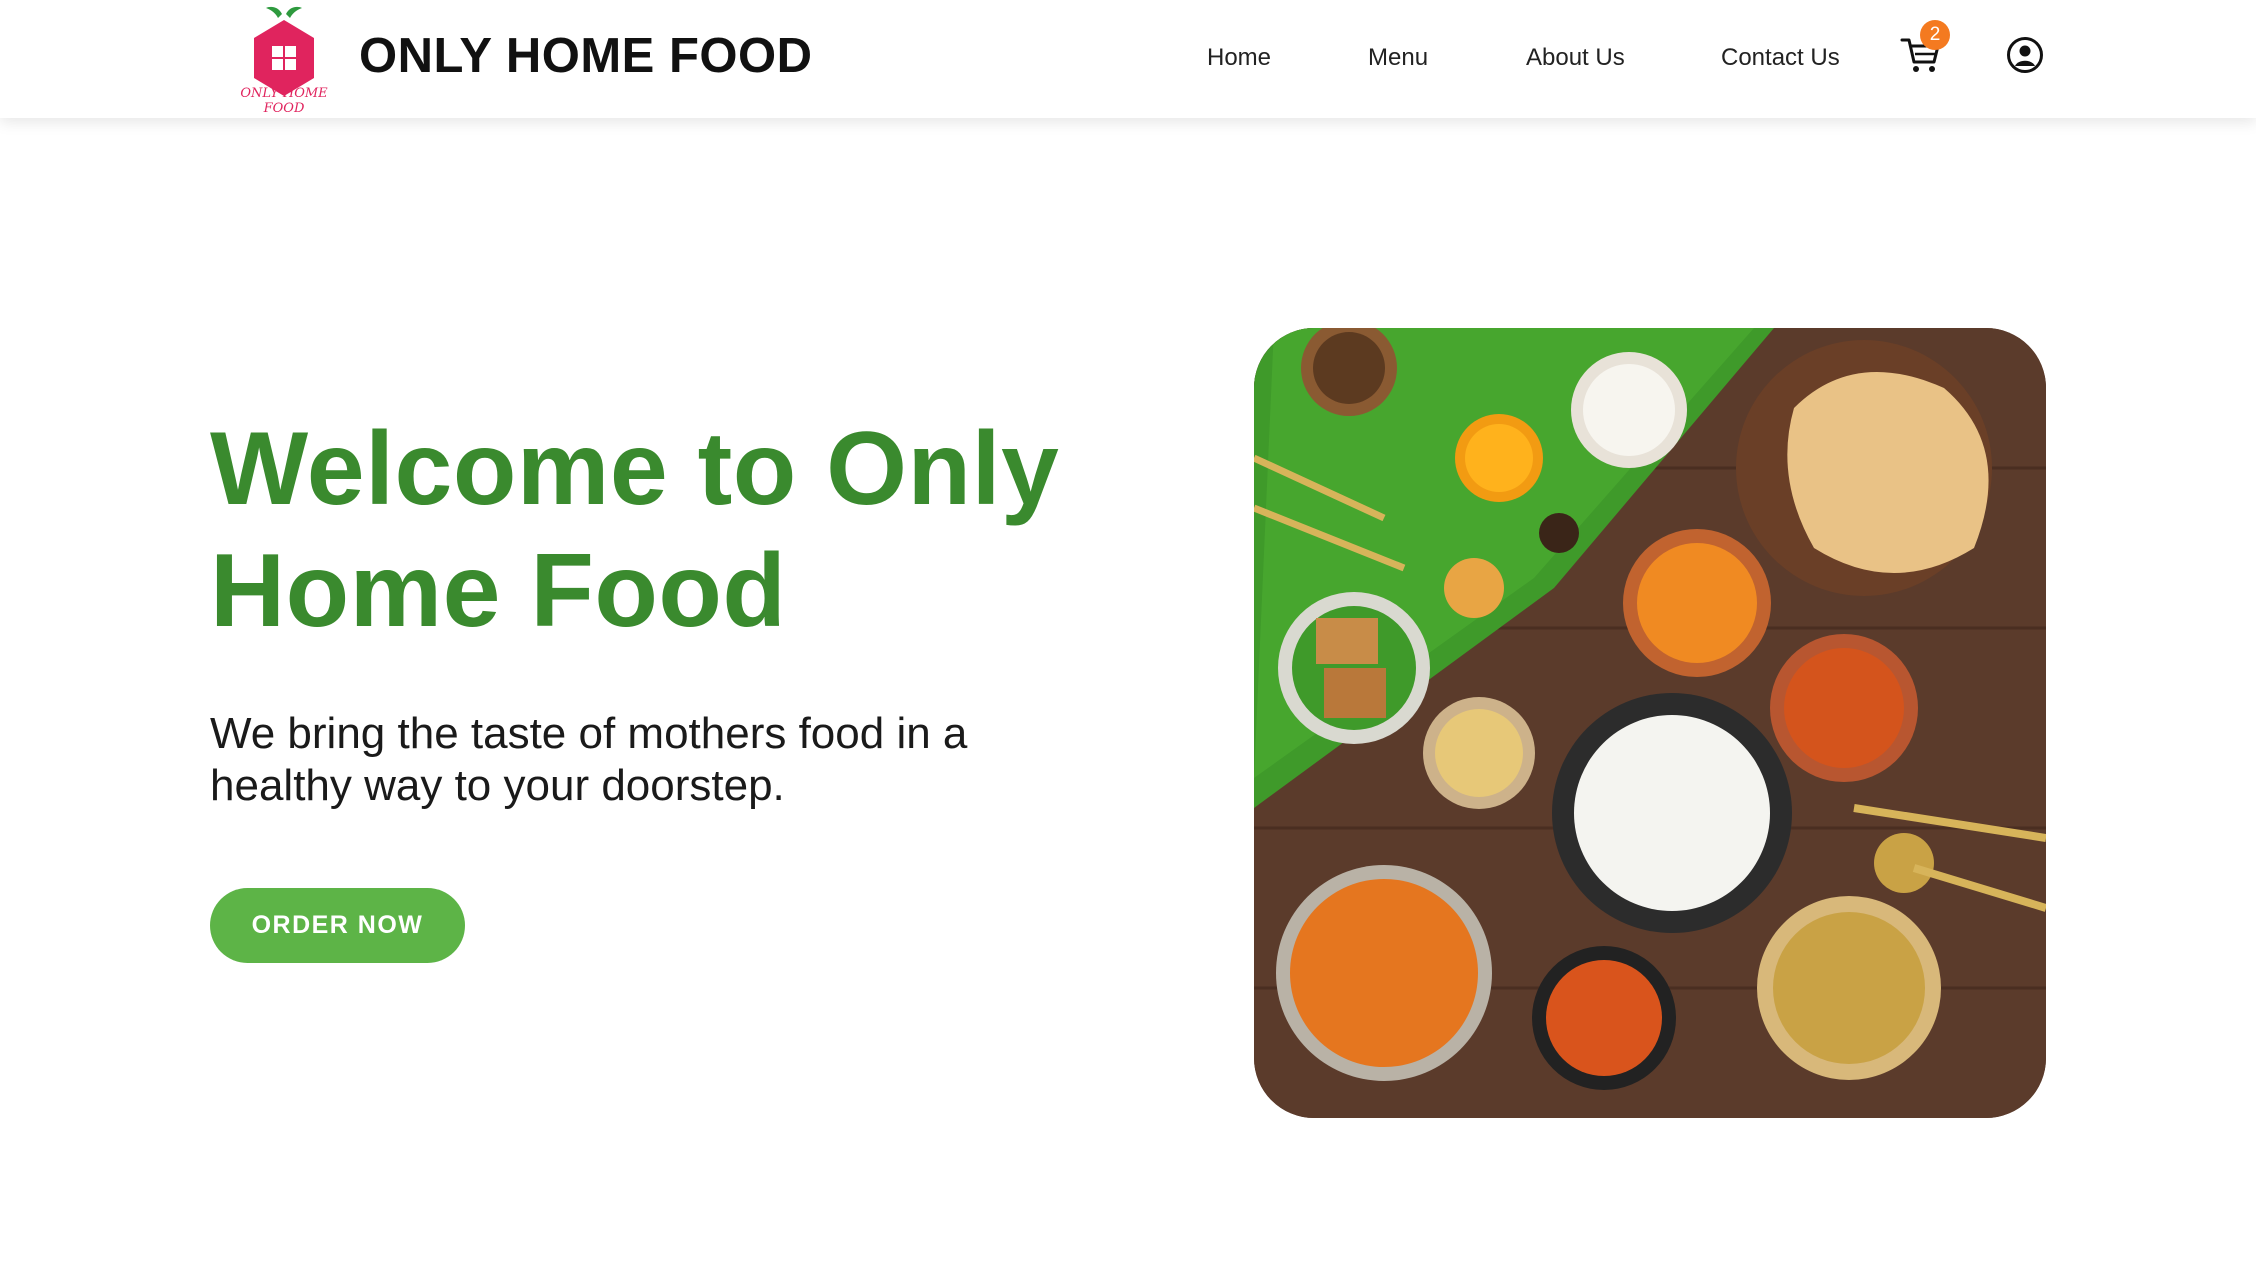 This screenshot has width=2256, height=1274. What do you see at coordinates (1398, 58) in the screenshot?
I see `nav-link-menu: Menu` at bounding box center [1398, 58].